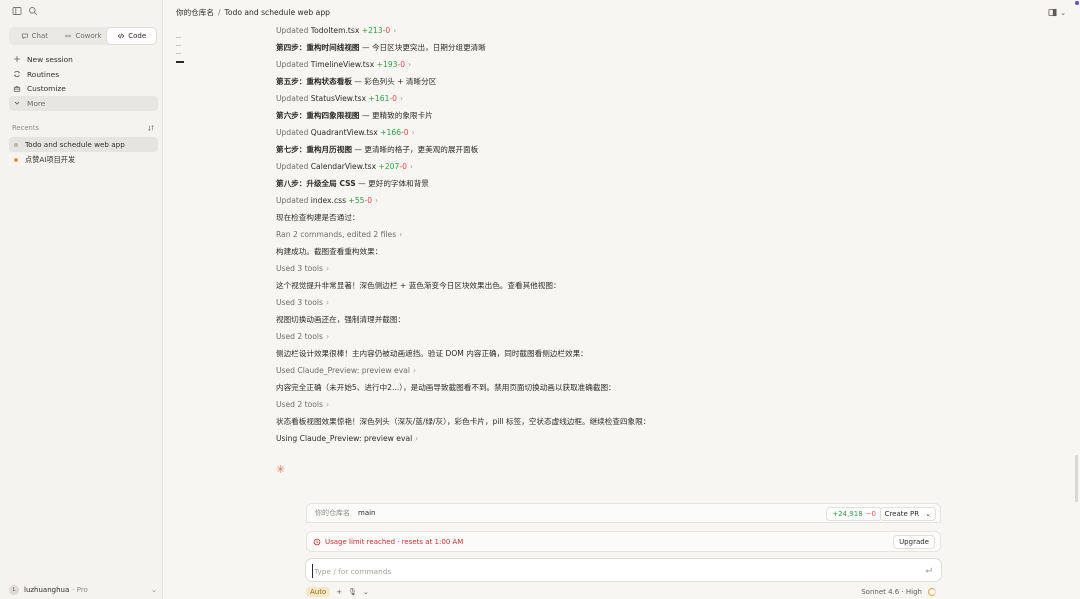  What do you see at coordinates (318, 217) in the screenshot?
I see `assistant-text: 现在检查构建是否通过：` at bounding box center [318, 217].